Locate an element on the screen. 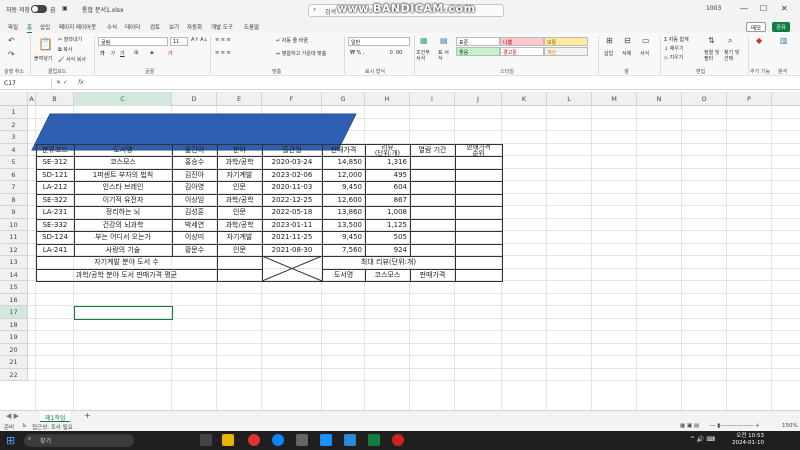 The height and width of the screenshot is (450, 800). summary-label-book-title: 도서명 is located at coordinates (343, 275).